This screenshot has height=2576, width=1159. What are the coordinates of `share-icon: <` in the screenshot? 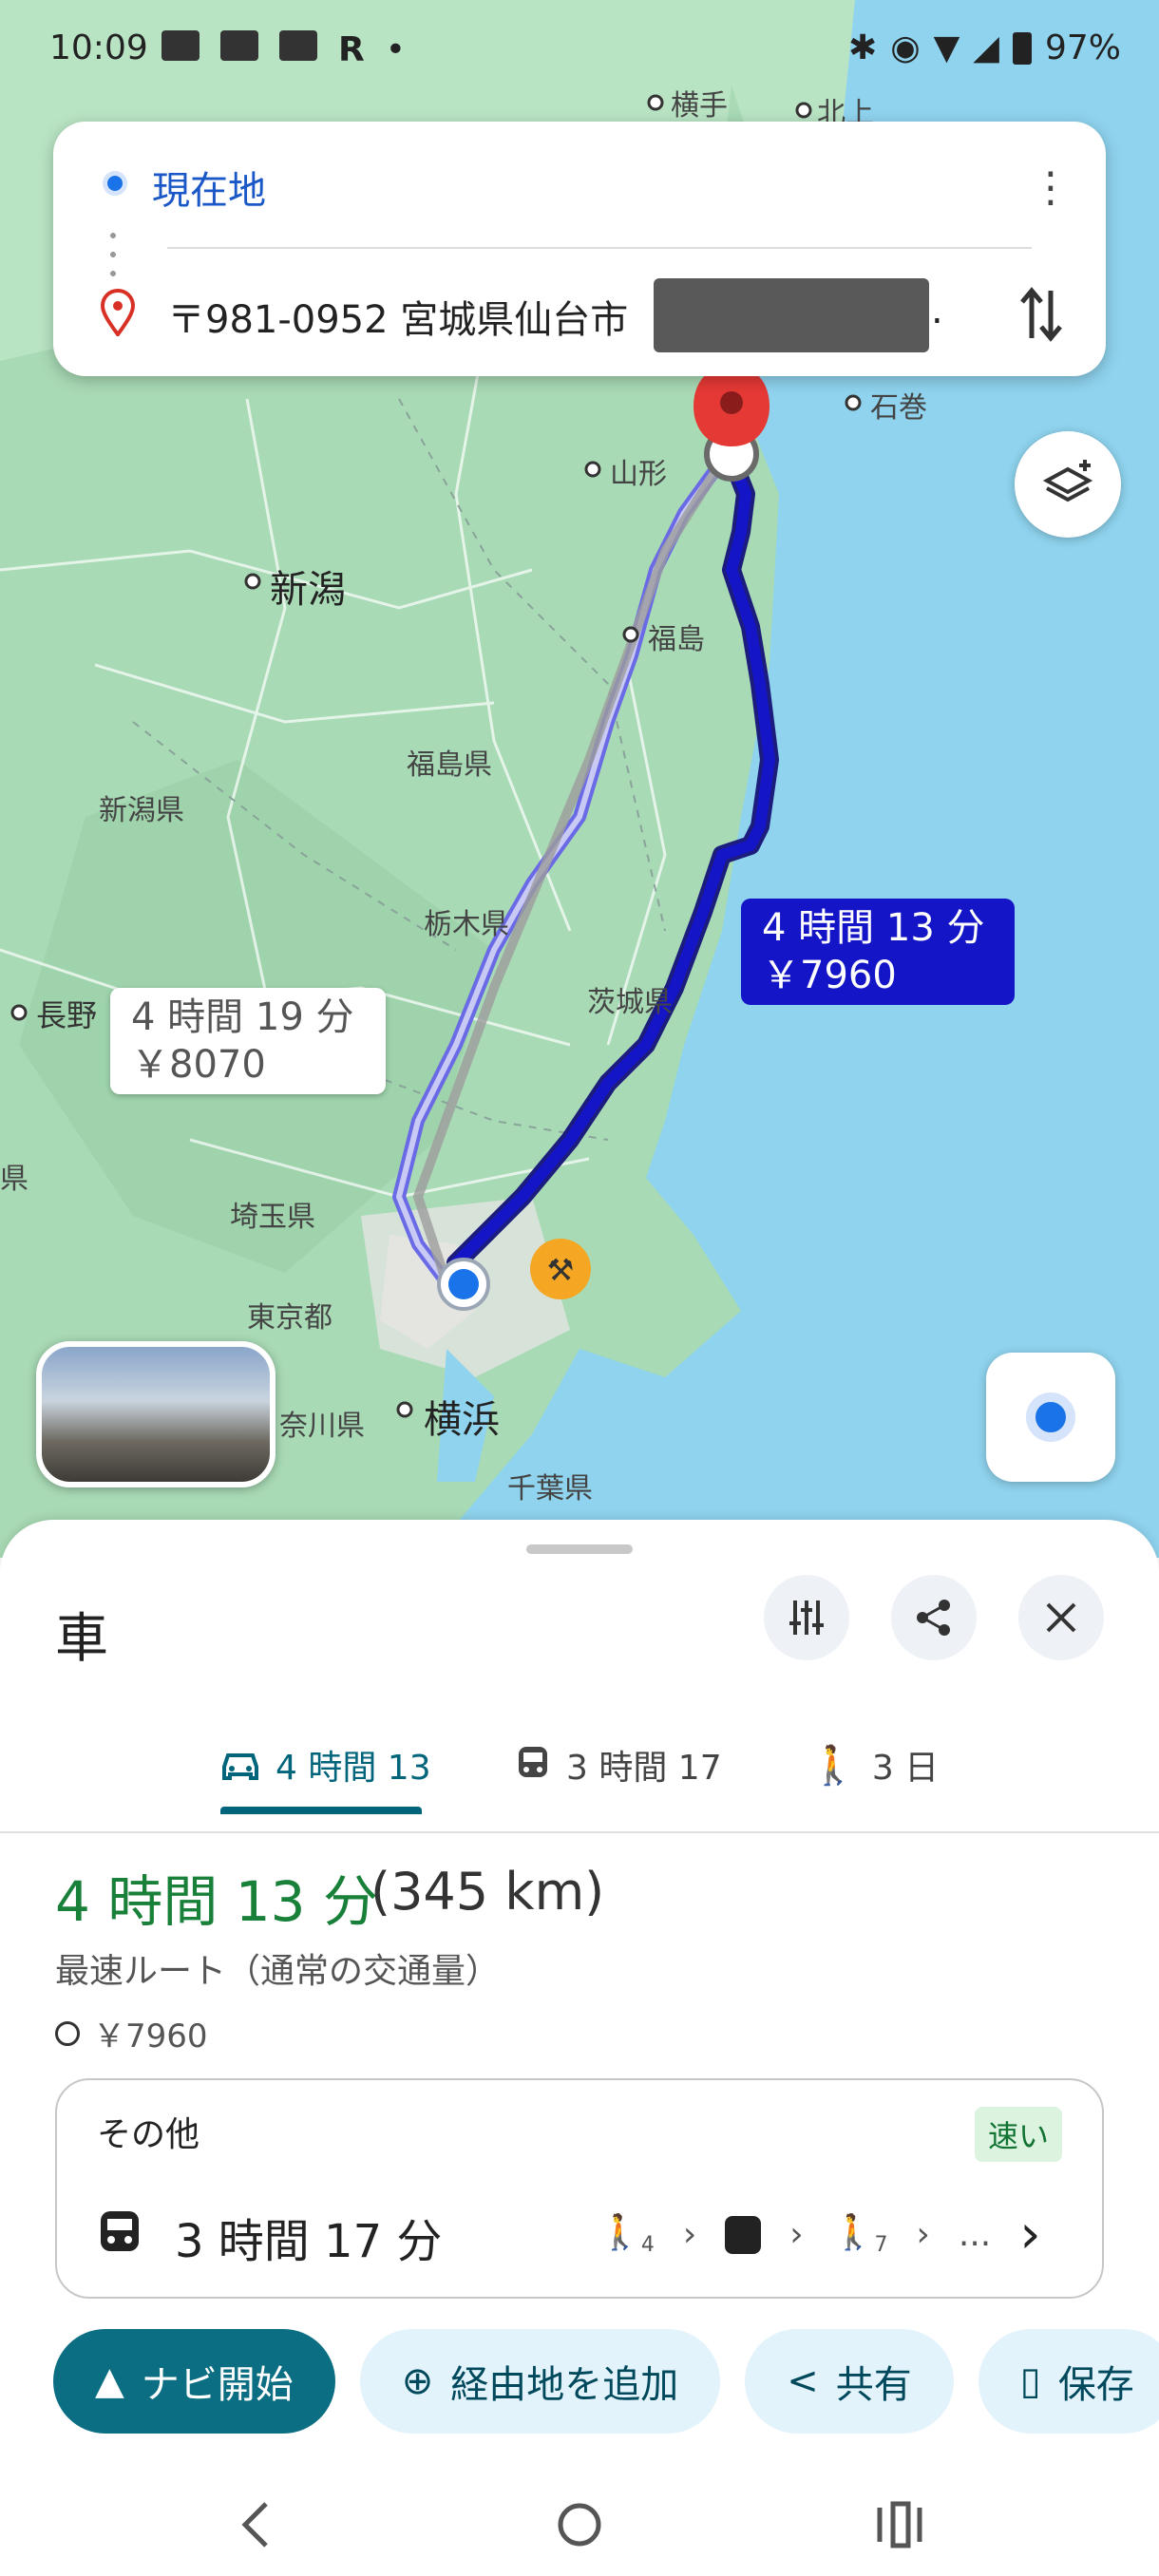 It's located at (803, 2381).